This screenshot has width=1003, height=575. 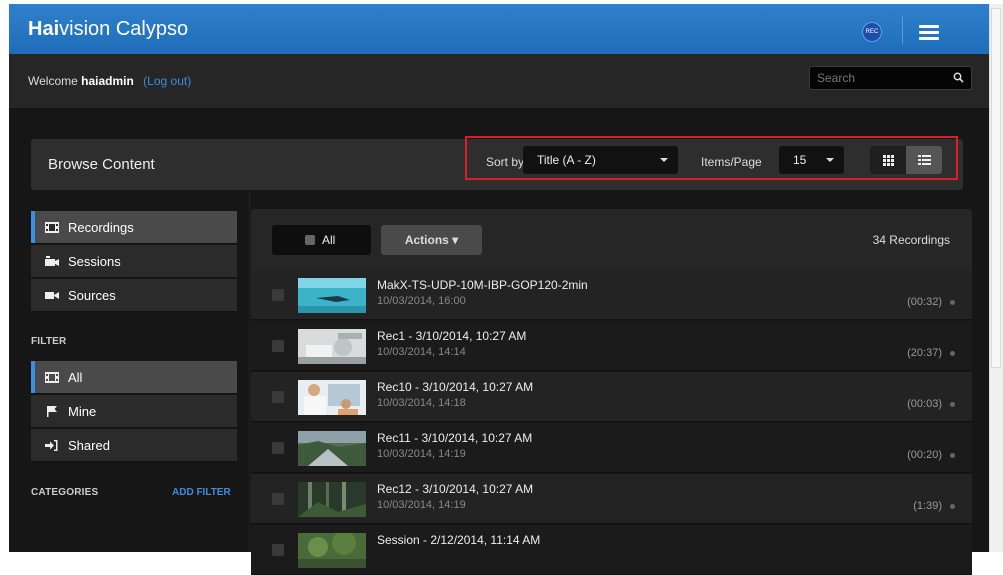 I want to click on row-date: 10/03/2014, 14:14, so click(x=421, y=352).